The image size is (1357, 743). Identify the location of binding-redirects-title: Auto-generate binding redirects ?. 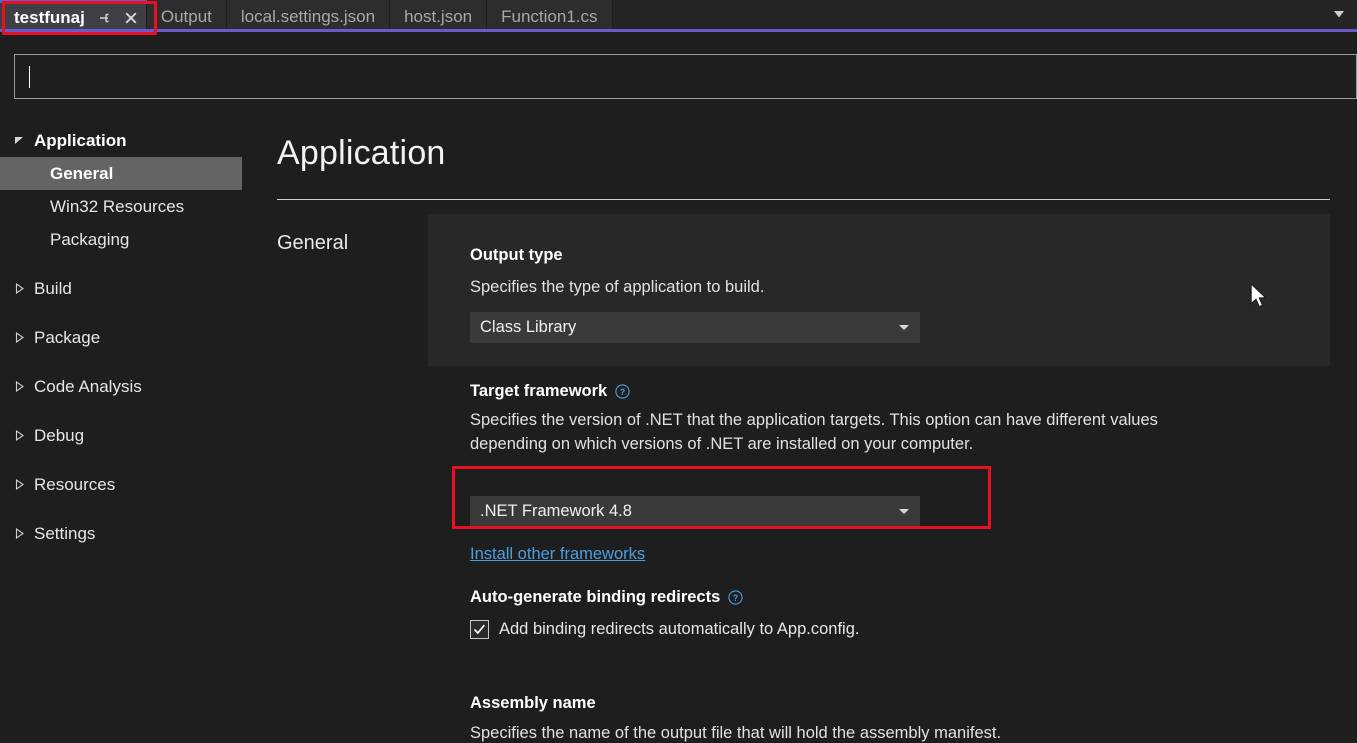
(900, 597).